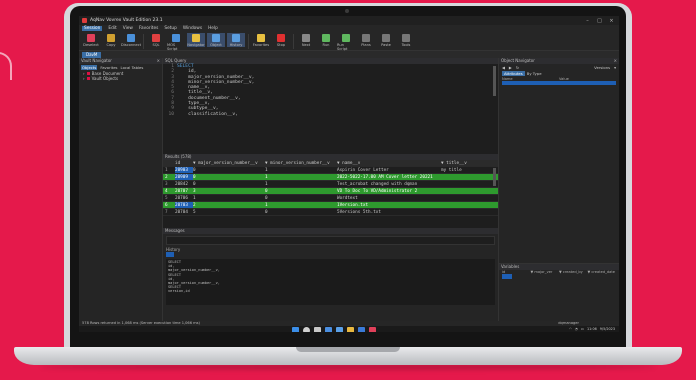 This screenshot has width=696, height=380. What do you see at coordinates (389, 163) in the screenshot?
I see `column-header: ▼ name__v` at bounding box center [389, 163].